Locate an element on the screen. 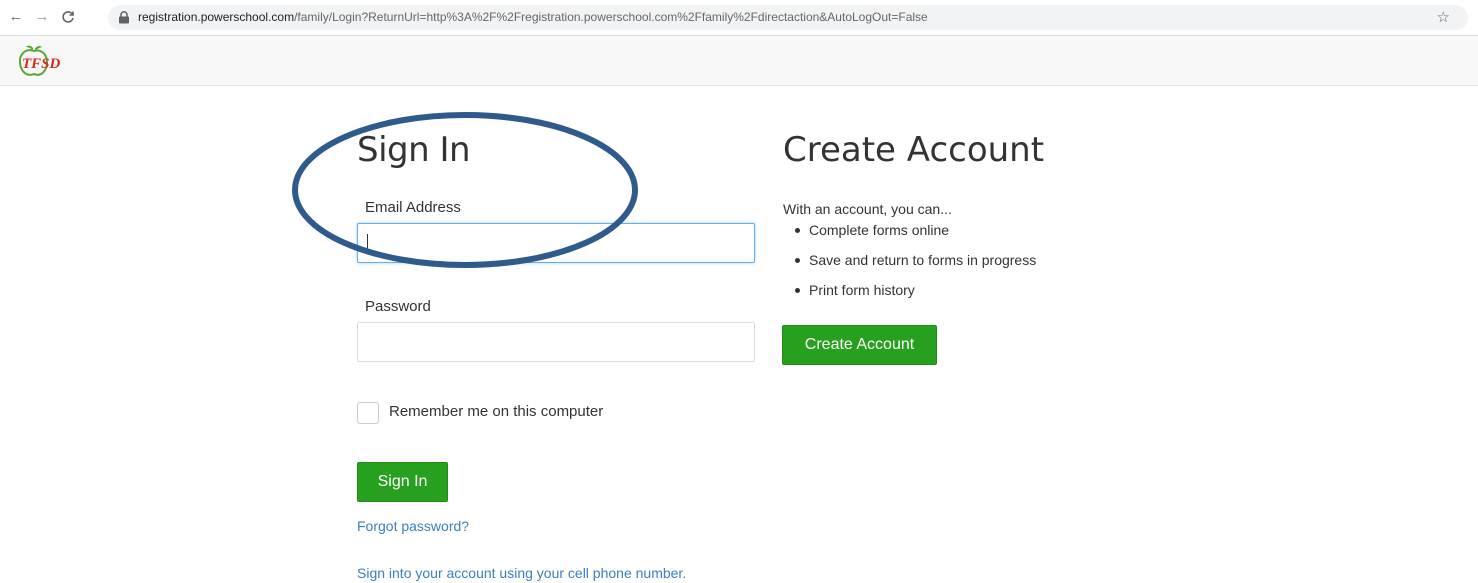 This screenshot has height=583, width=1478. create-account-heading: Create Account is located at coordinates (914, 150).